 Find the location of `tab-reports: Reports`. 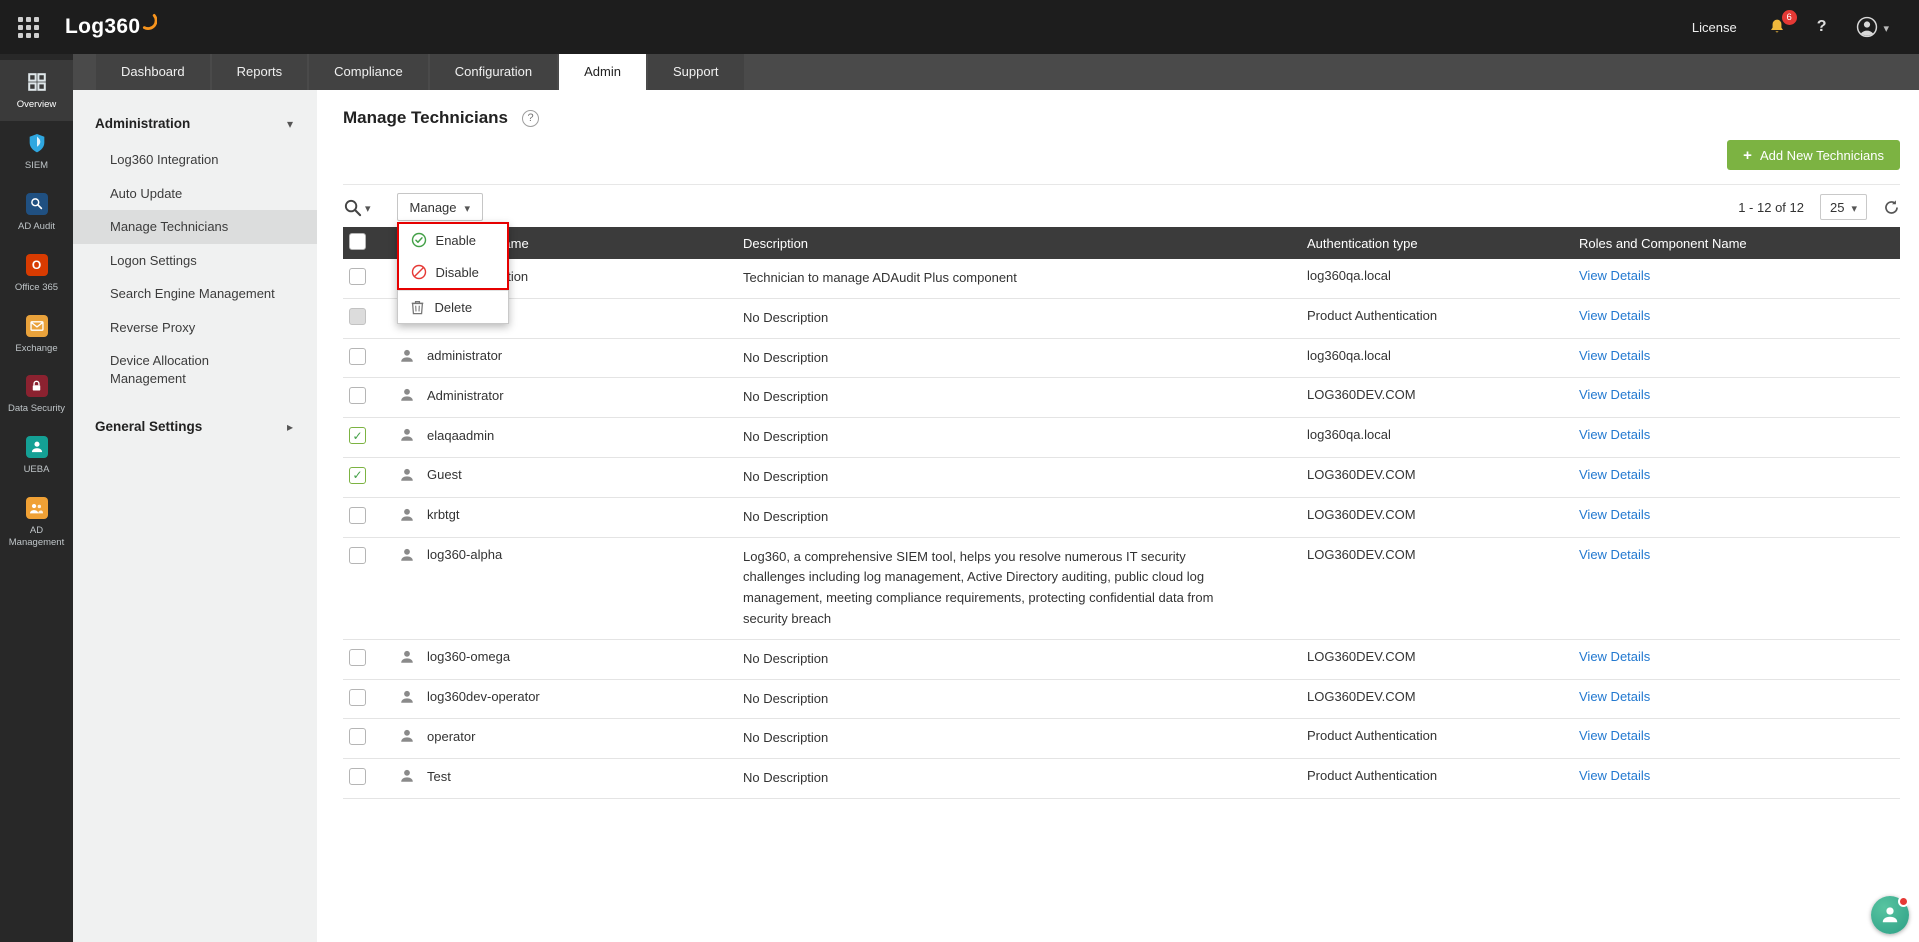

tab-reports: Reports is located at coordinates (259, 72).